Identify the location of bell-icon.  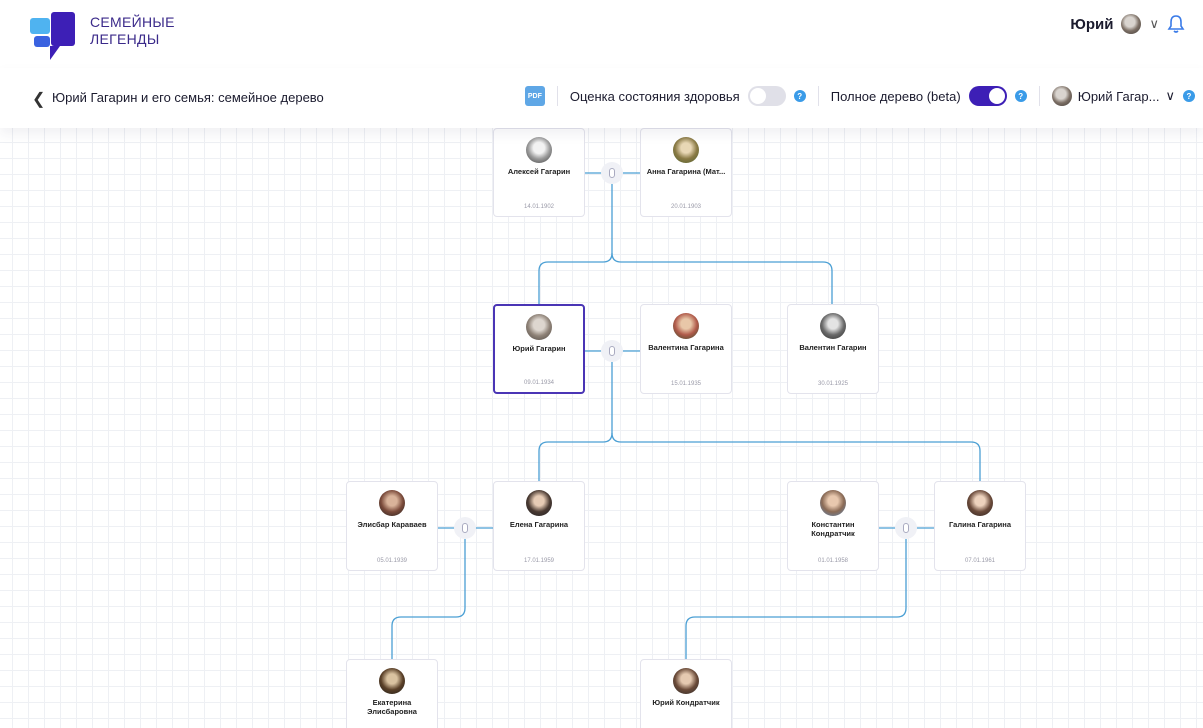
(1176, 24).